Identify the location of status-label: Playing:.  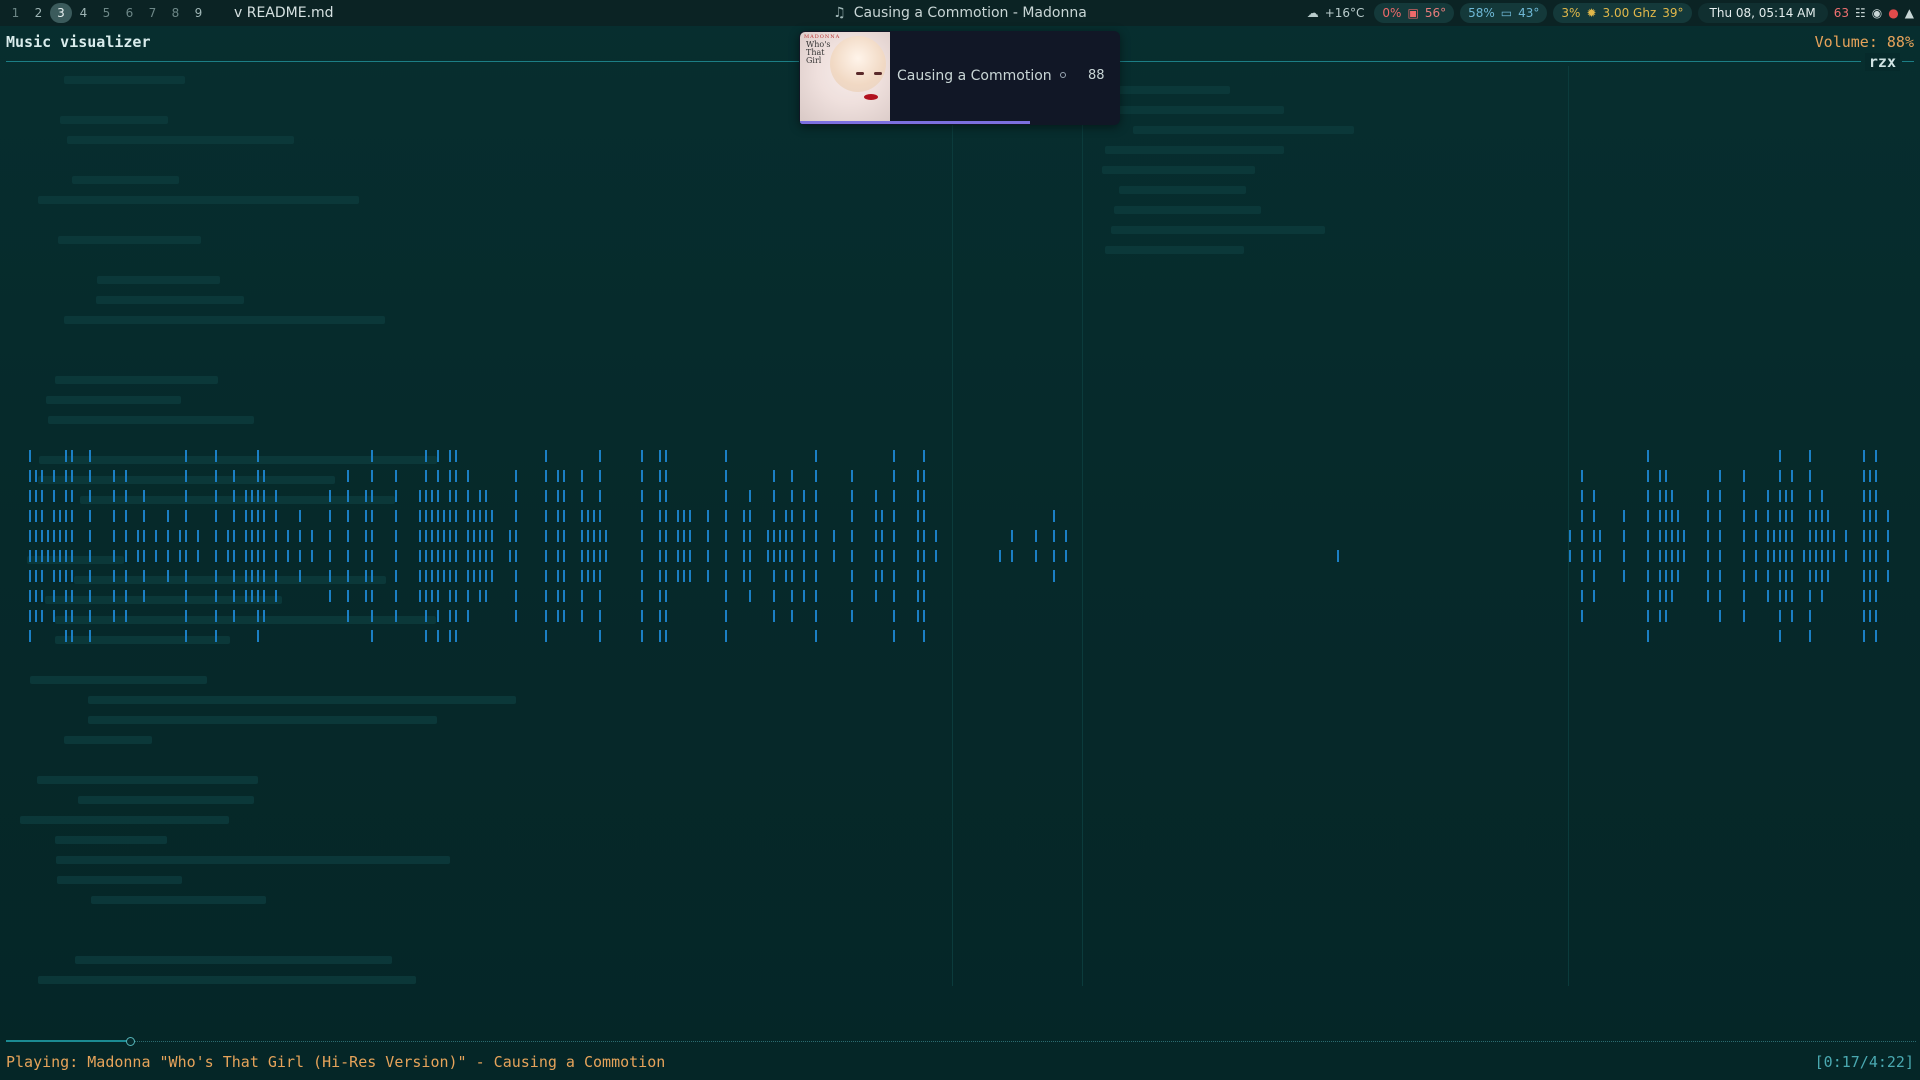
(42, 1062).